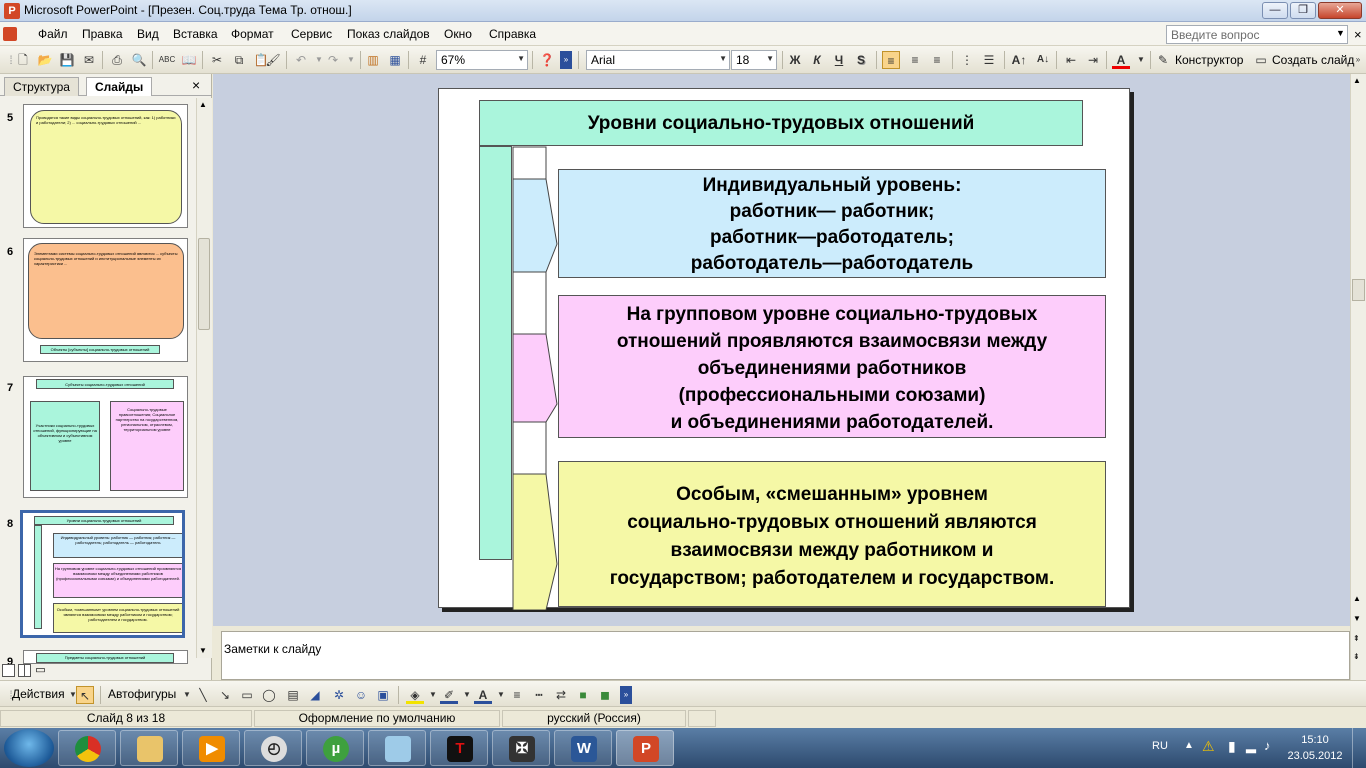  I want to click on tab-outline: Структура, so click(41, 86).